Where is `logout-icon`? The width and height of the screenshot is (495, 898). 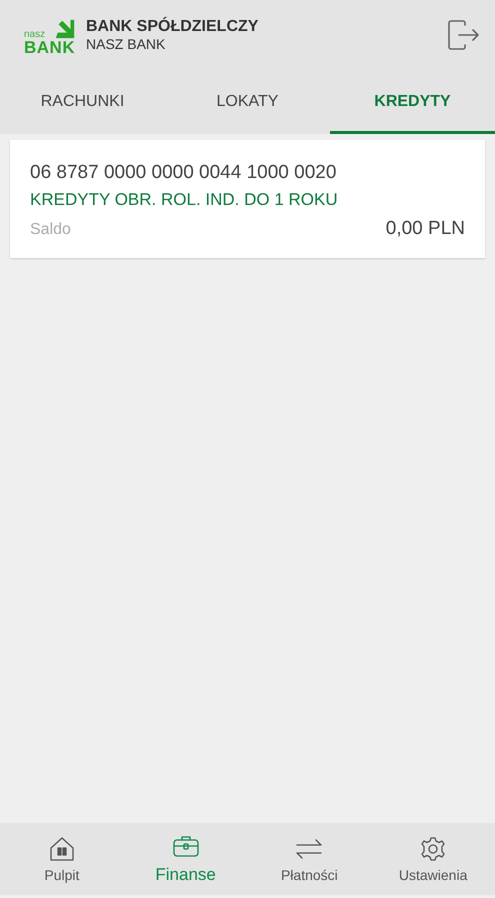 logout-icon is located at coordinates (463, 35).